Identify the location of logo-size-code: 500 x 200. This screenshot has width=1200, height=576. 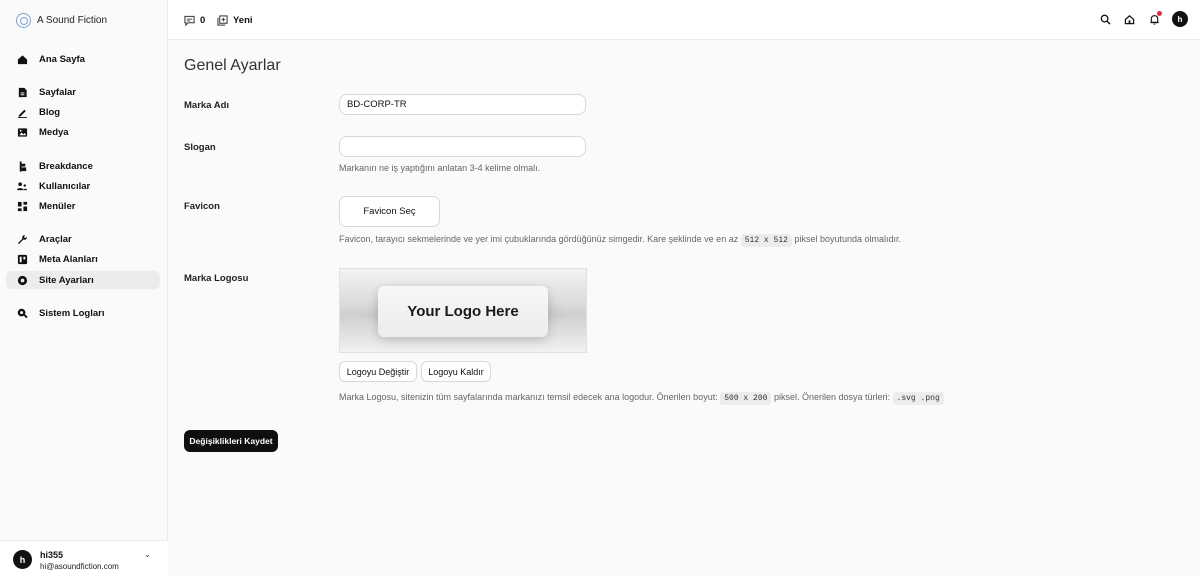
(746, 398).